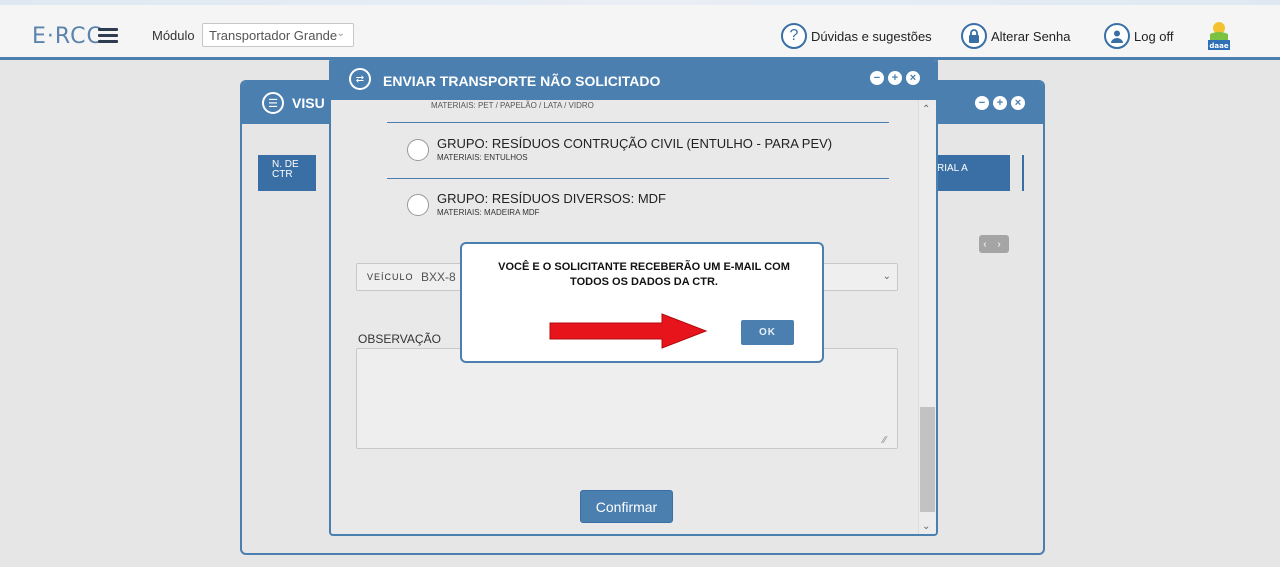 The height and width of the screenshot is (567, 1280). What do you see at coordinates (482, 157) in the screenshot?
I see `group-materials: MATERIAIS: ENTULHOS` at bounding box center [482, 157].